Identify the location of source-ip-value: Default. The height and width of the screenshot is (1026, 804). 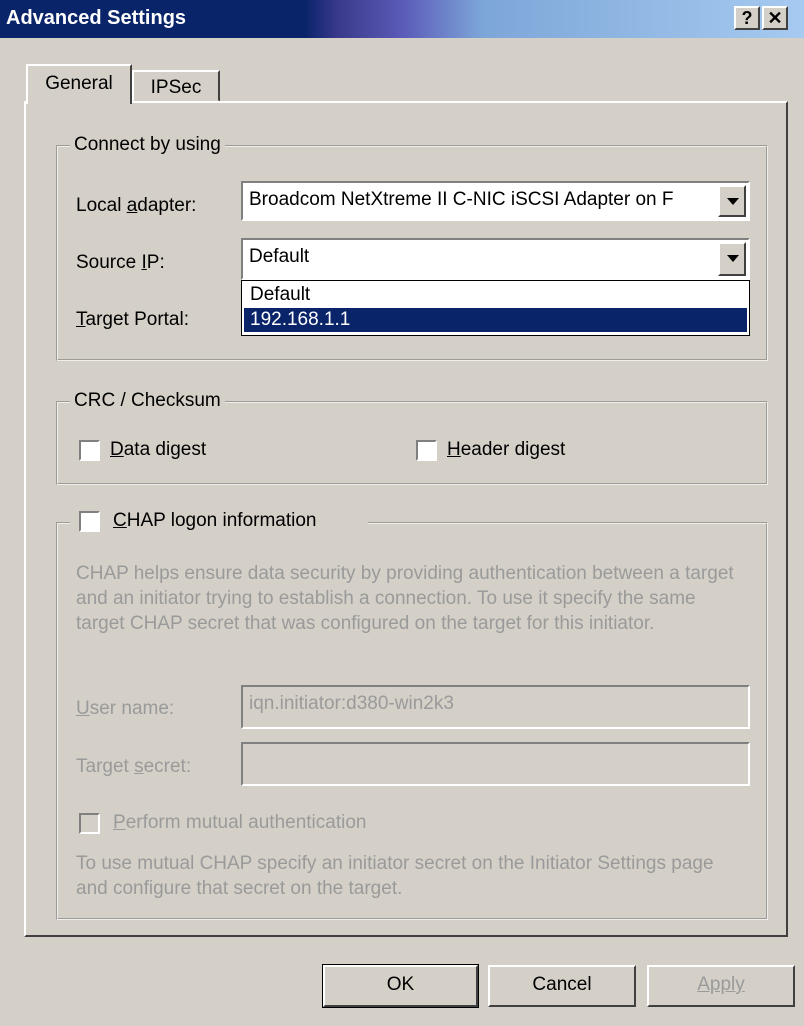
(279, 256).